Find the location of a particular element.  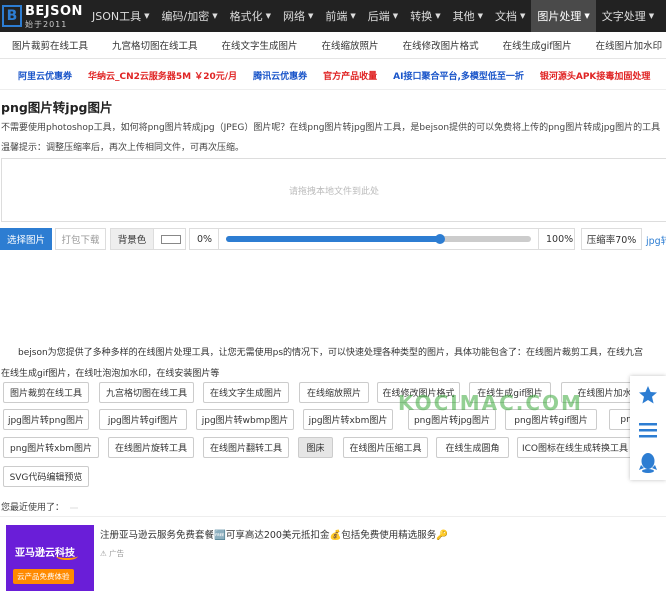

tool-link-button: 在线文字生成图片 is located at coordinates (246, 392).